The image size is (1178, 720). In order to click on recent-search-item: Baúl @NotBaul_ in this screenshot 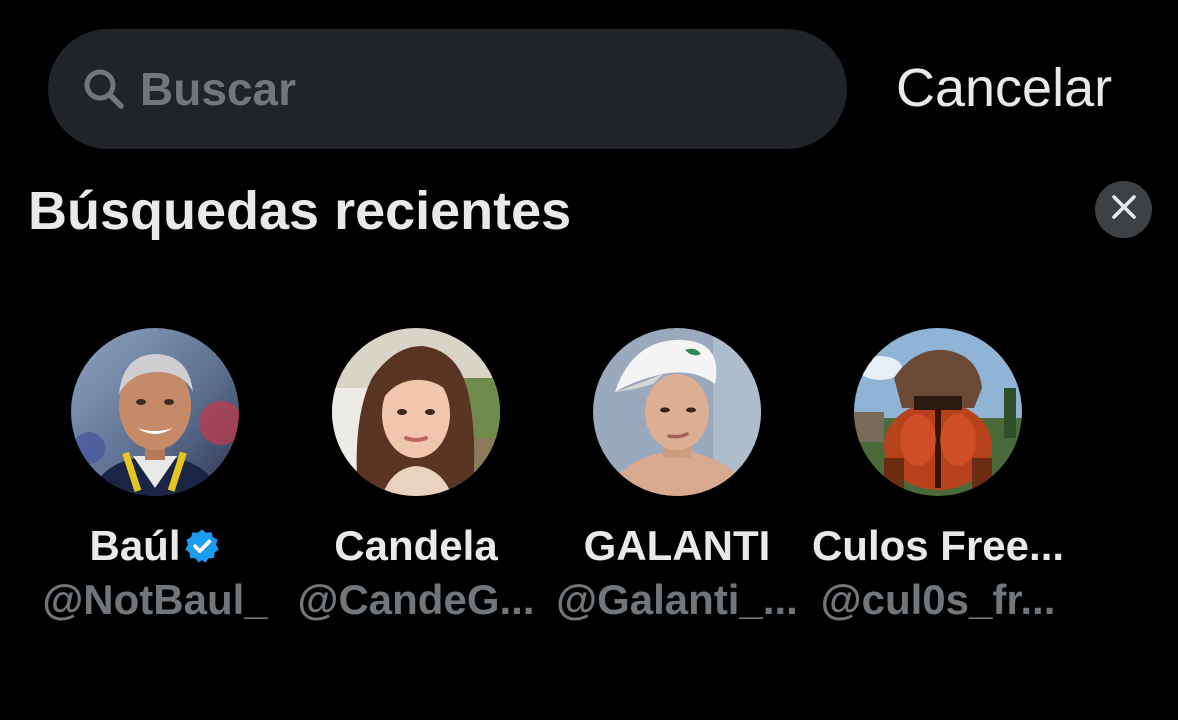, I will do `click(155, 478)`.